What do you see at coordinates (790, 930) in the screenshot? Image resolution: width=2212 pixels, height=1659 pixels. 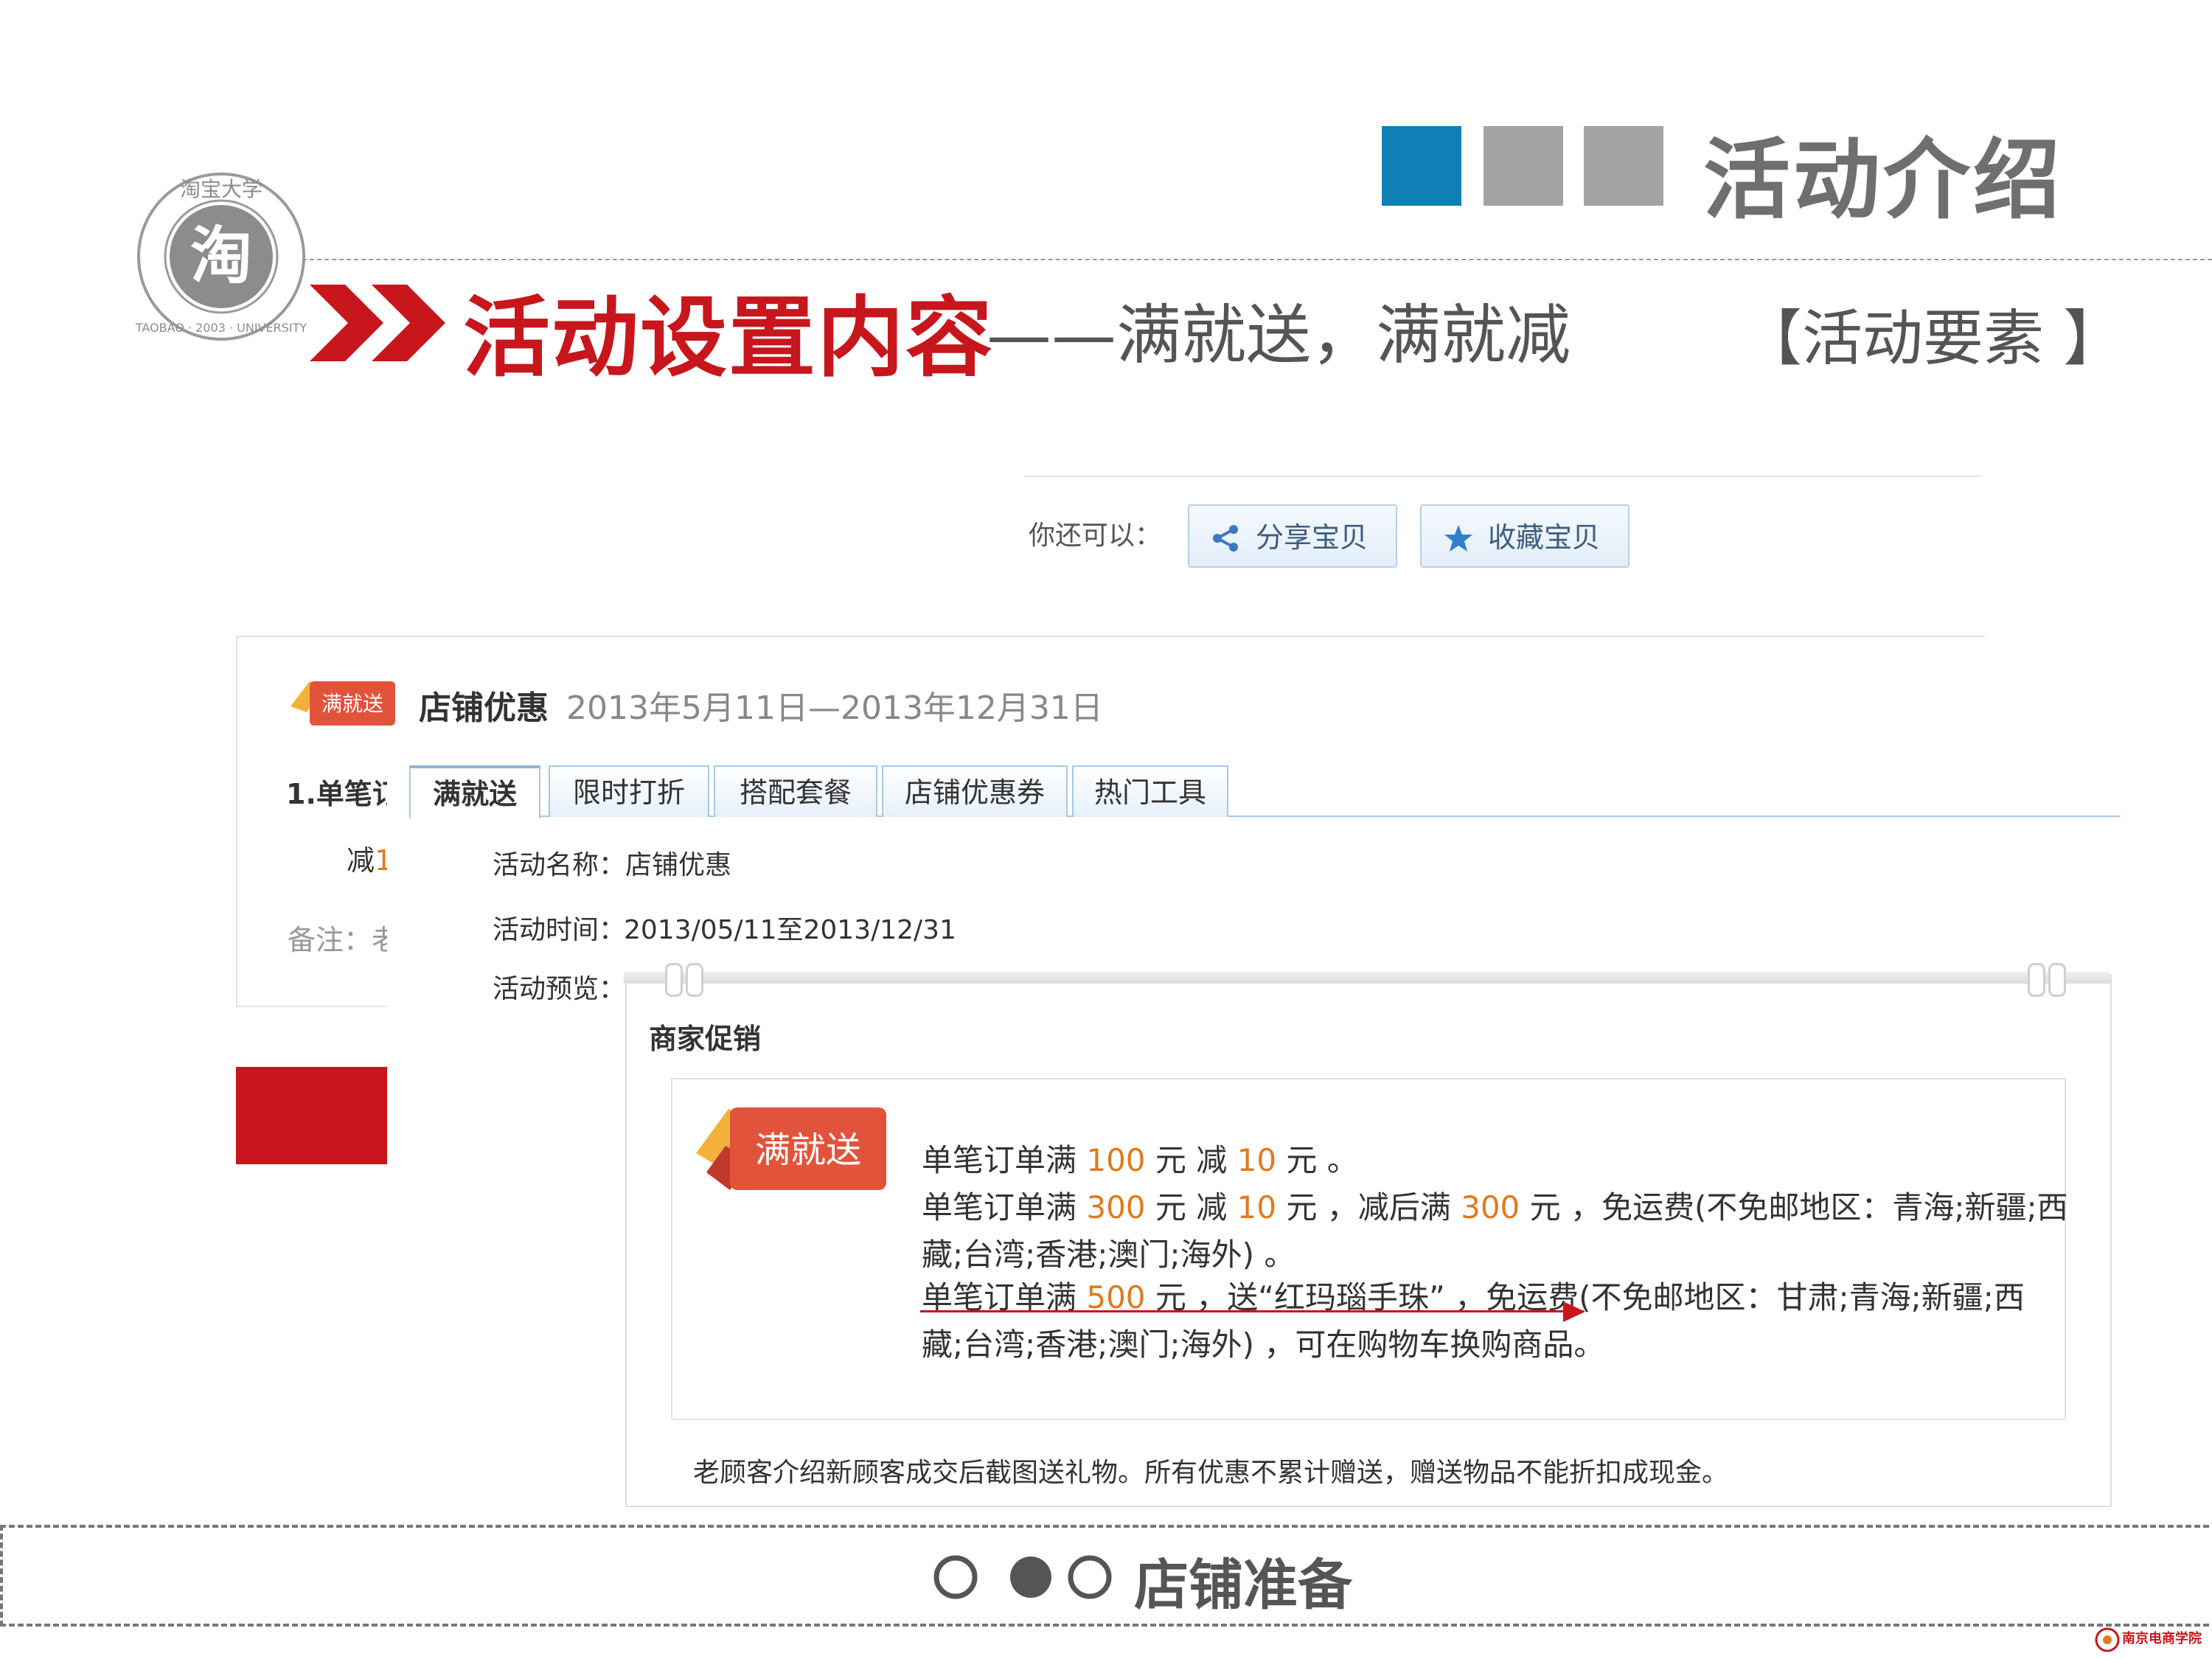 I see `activity-time-value: 2013/05/11至2013/12/31` at bounding box center [790, 930].